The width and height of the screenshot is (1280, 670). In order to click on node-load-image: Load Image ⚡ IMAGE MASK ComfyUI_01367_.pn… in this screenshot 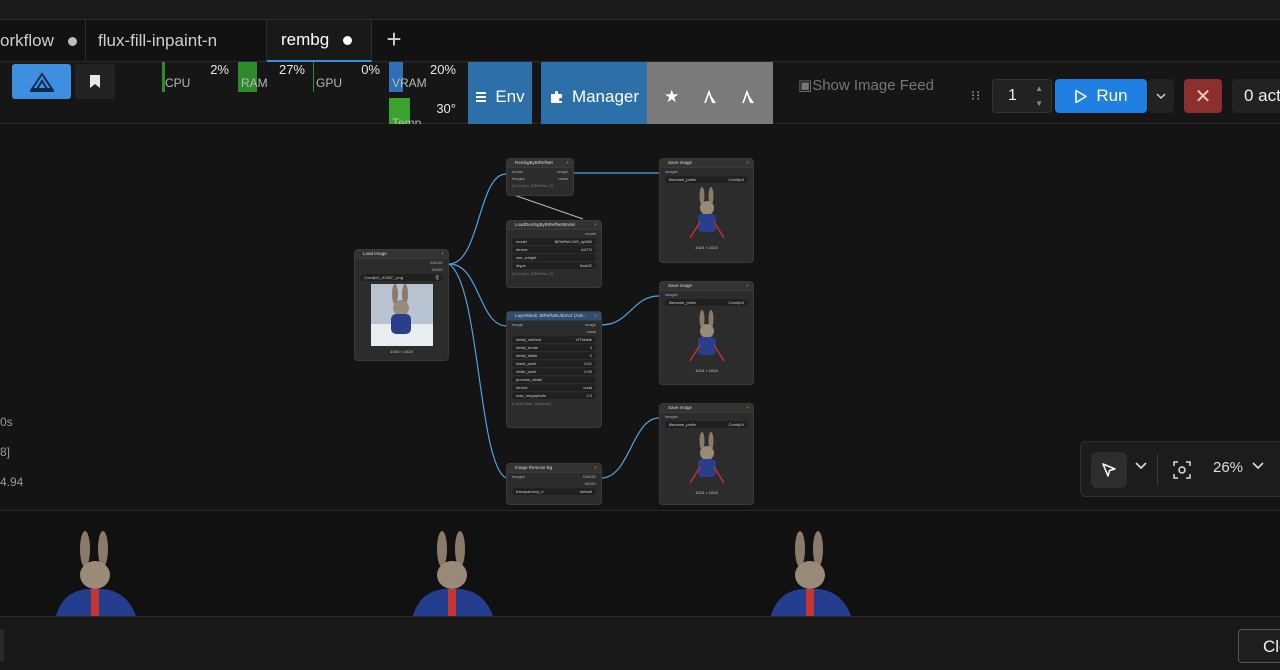, I will do `click(401, 305)`.